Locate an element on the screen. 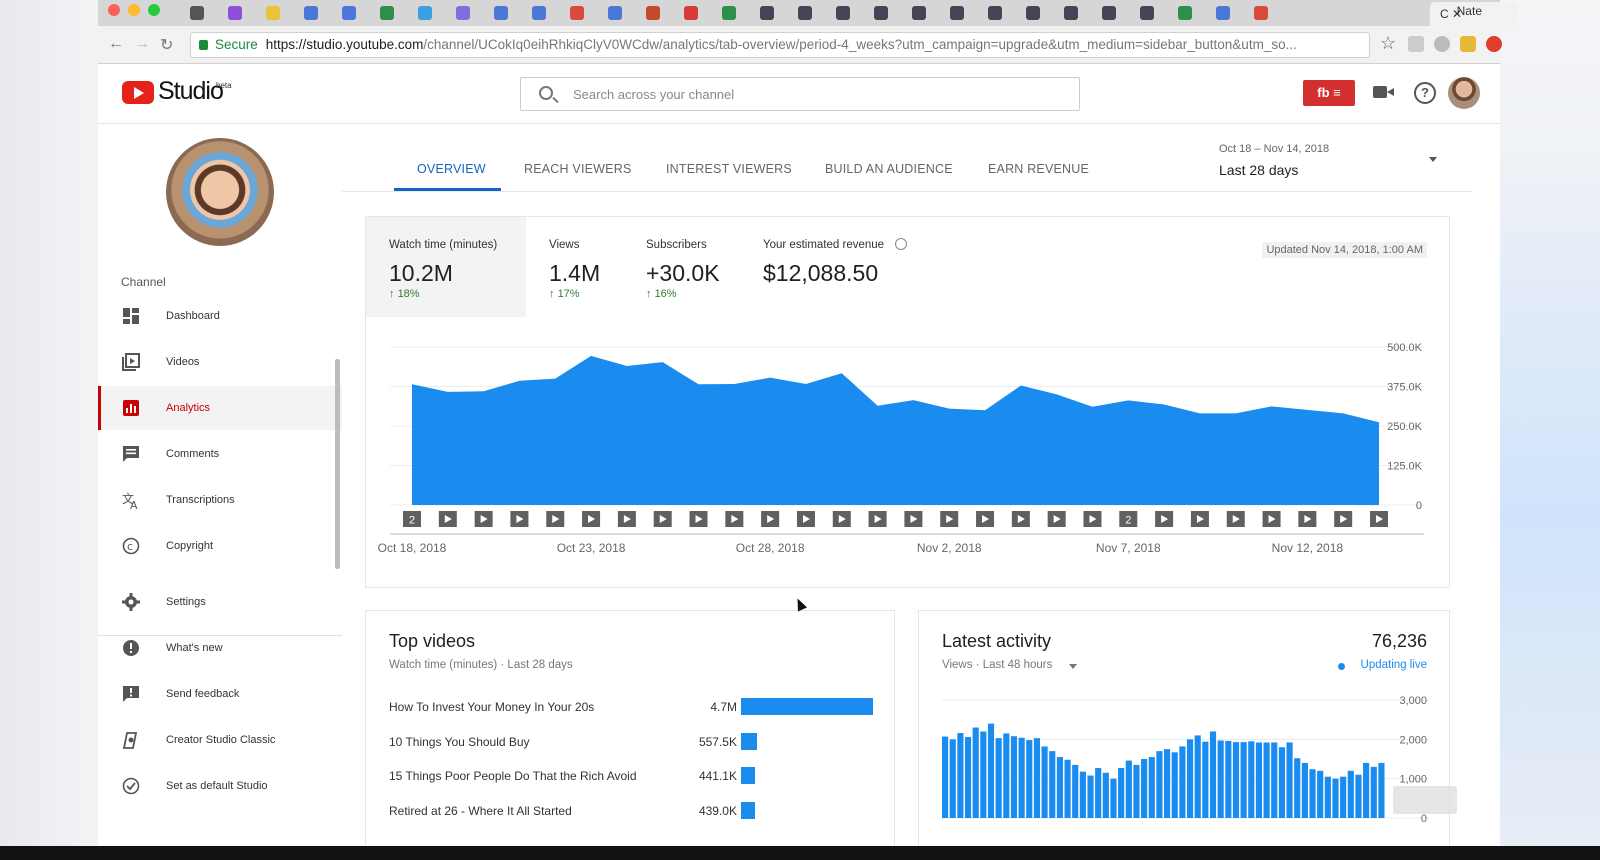 This screenshot has width=1600, height=860. sidebar-scrollbar is located at coordinates (337, 464).